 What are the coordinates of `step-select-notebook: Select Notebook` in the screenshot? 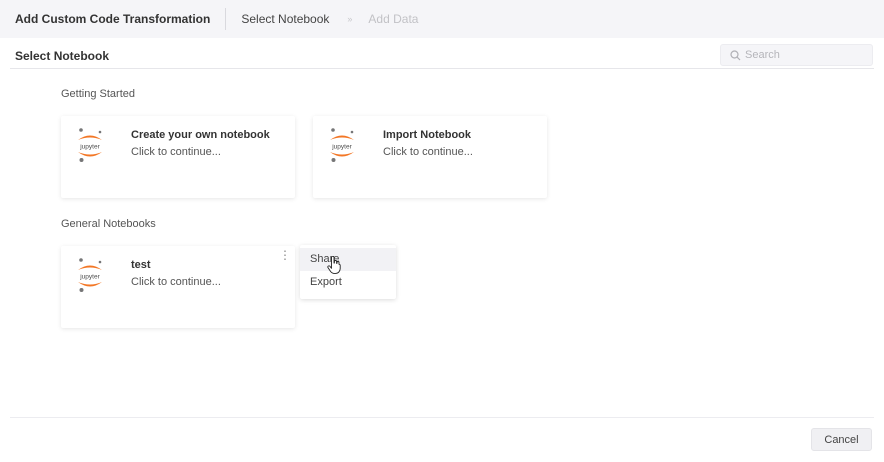 It's located at (285, 19).